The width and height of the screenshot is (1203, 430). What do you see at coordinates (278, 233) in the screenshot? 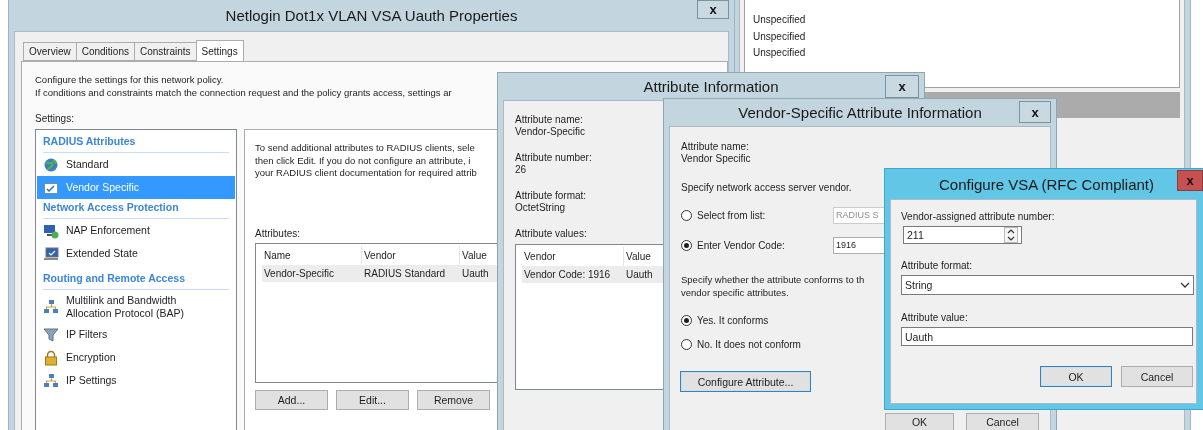
I see `attributes-label: Attributes:` at bounding box center [278, 233].